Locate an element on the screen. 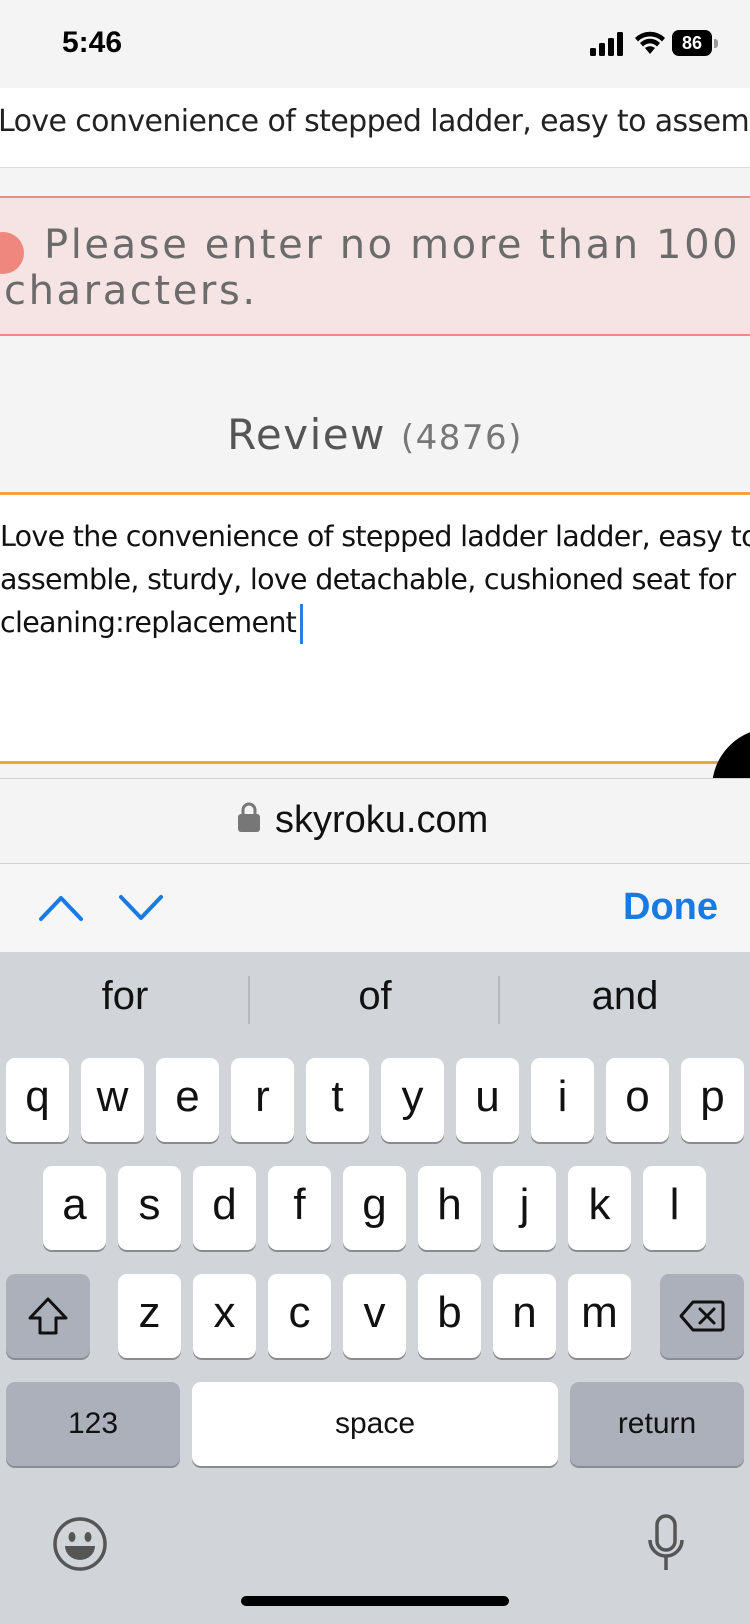 This screenshot has height=1624, width=750. key-f: f is located at coordinates (299, 1208).